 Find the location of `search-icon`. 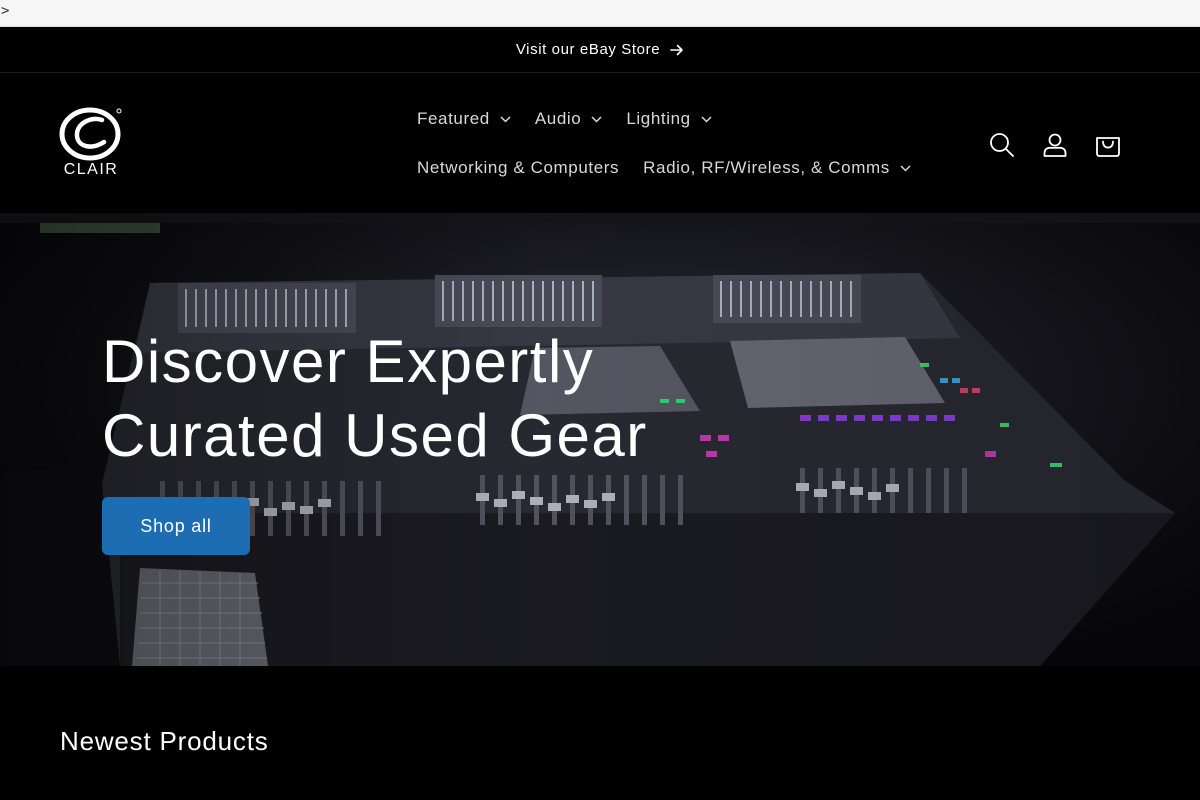

search-icon is located at coordinates (1001, 145).